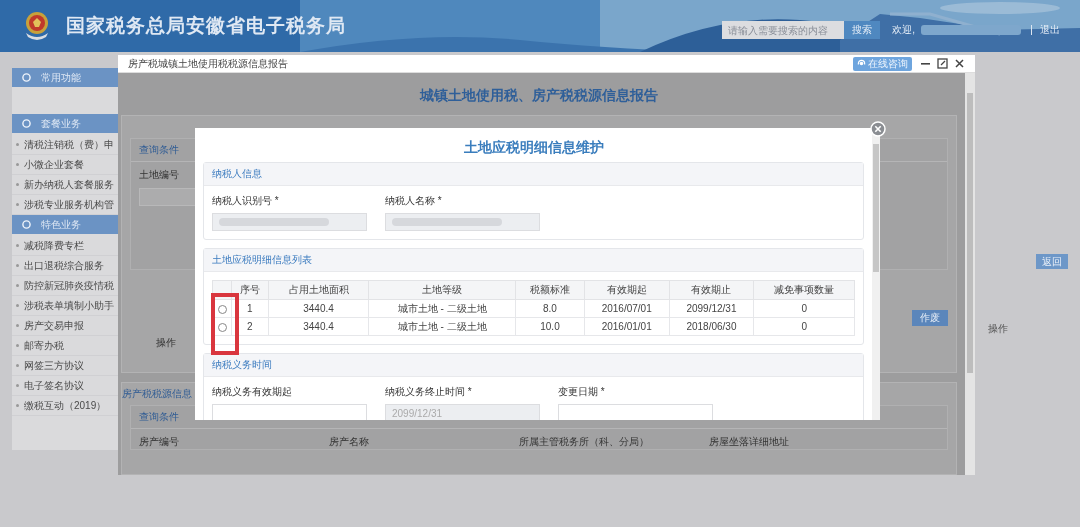 The width and height of the screenshot is (1080, 527). I want to click on search-field: 请输入需要搜索的内容, so click(783, 30).